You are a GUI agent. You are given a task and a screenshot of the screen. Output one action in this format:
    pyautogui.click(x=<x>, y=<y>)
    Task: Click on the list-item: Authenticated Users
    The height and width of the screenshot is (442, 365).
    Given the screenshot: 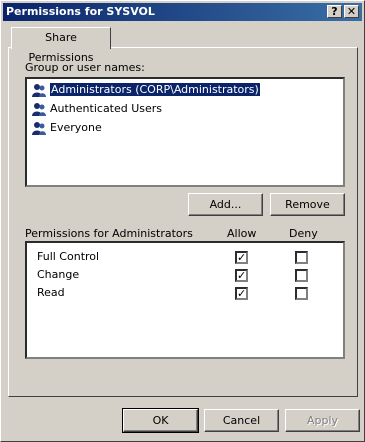 What is the action you would take?
    pyautogui.click(x=96, y=108)
    